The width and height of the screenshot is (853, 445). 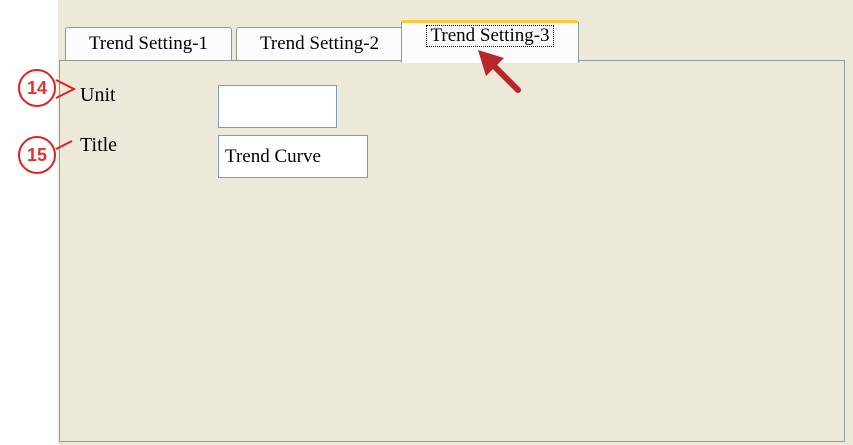 I want to click on callout-badge-unit: 14, so click(x=37, y=88).